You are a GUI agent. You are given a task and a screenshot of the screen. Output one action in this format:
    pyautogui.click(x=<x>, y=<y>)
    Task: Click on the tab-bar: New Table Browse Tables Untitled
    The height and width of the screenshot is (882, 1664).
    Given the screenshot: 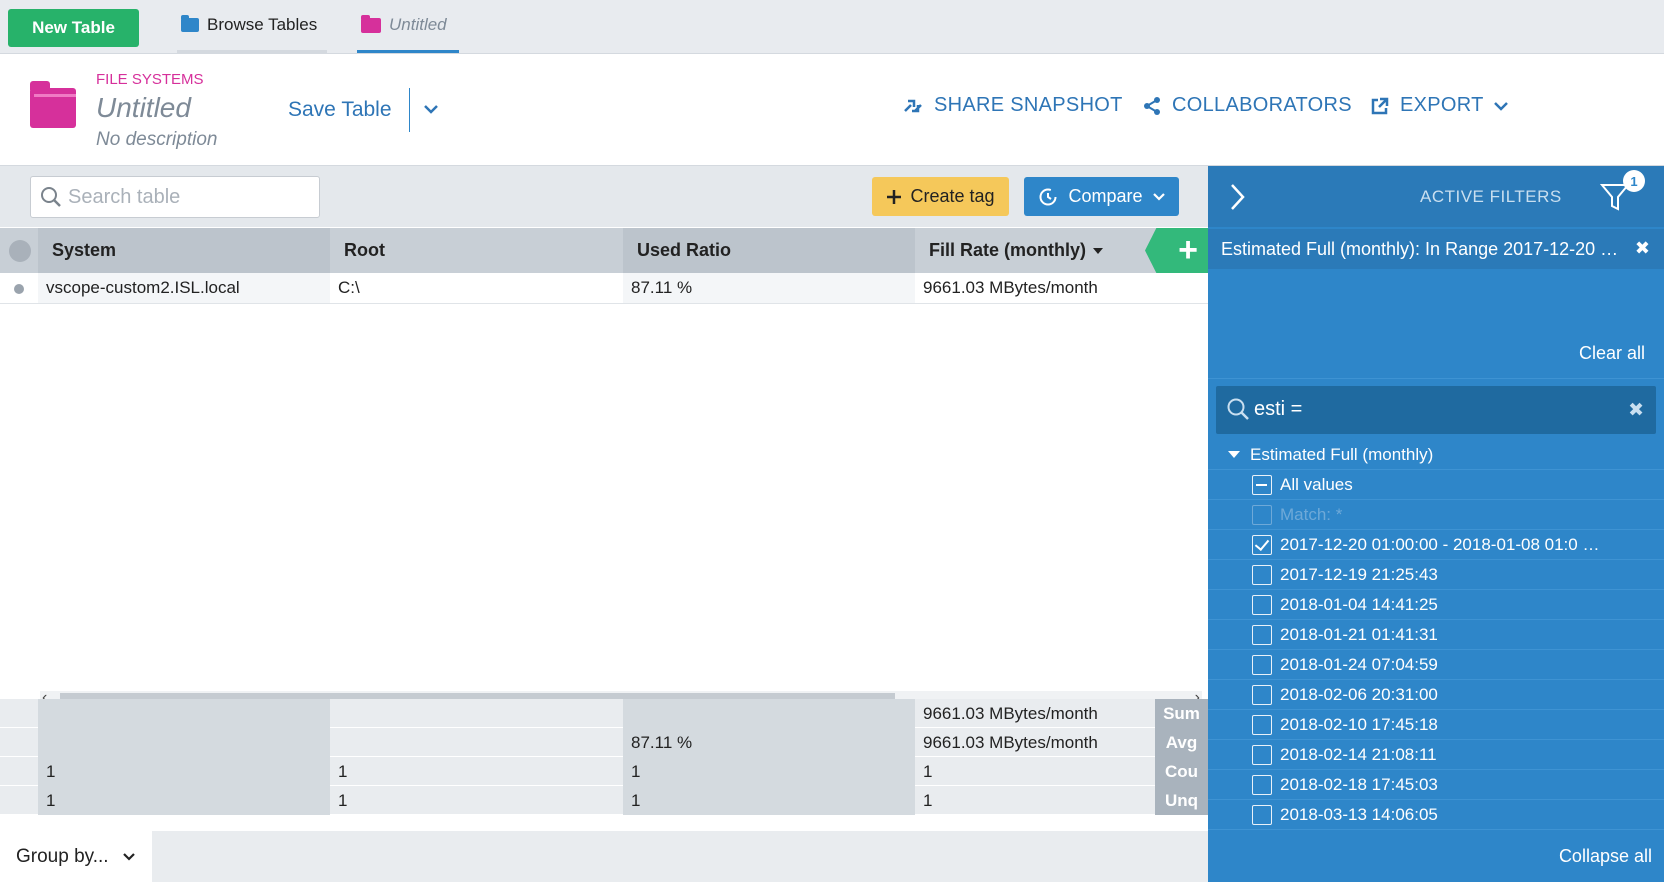 What is the action you would take?
    pyautogui.click(x=832, y=27)
    